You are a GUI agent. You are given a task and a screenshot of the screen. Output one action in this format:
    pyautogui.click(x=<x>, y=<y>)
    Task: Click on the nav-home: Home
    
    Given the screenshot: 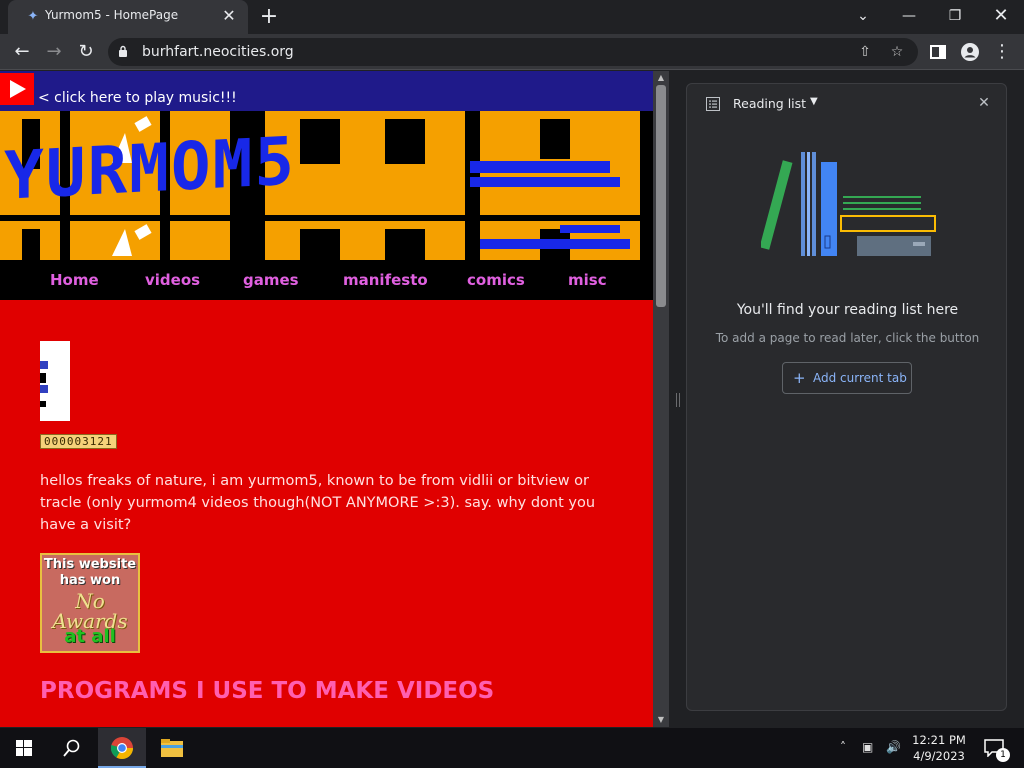 What is the action you would take?
    pyautogui.click(x=74, y=280)
    